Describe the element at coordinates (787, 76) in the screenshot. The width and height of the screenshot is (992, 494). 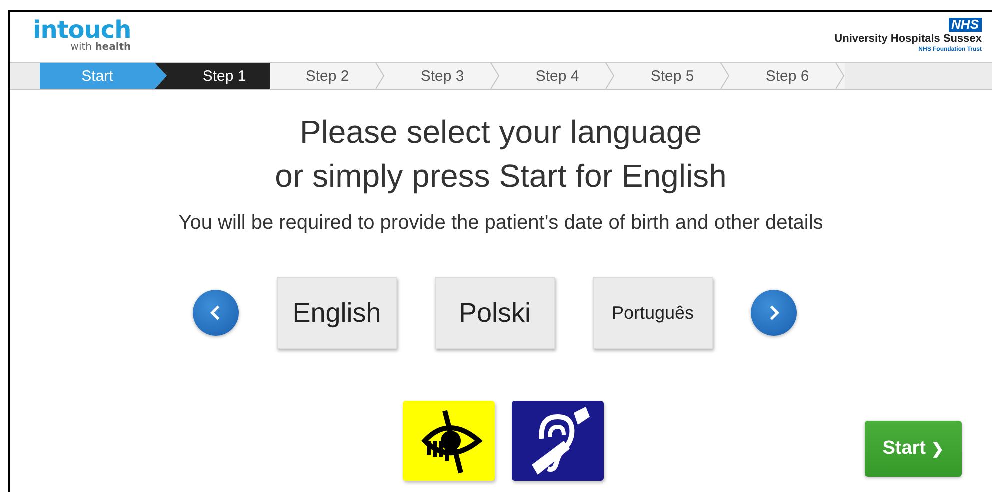
I see `progress-step: Step 6` at that location.